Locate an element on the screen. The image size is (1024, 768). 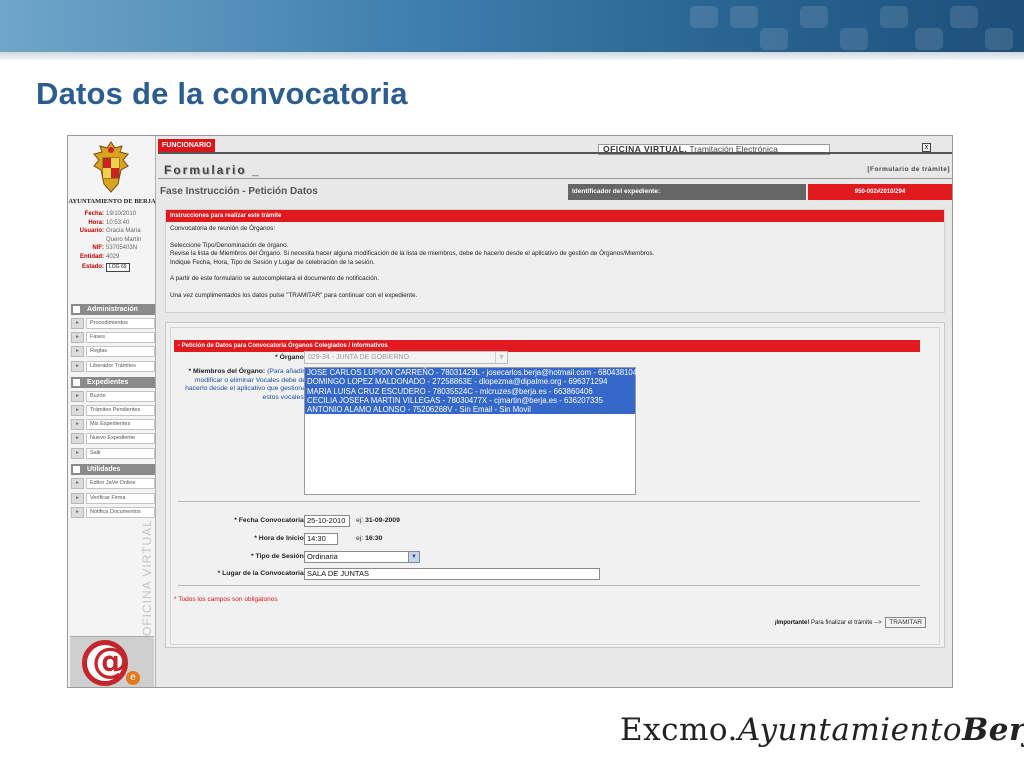
section-label: Utilidades is located at coordinates (104, 469).